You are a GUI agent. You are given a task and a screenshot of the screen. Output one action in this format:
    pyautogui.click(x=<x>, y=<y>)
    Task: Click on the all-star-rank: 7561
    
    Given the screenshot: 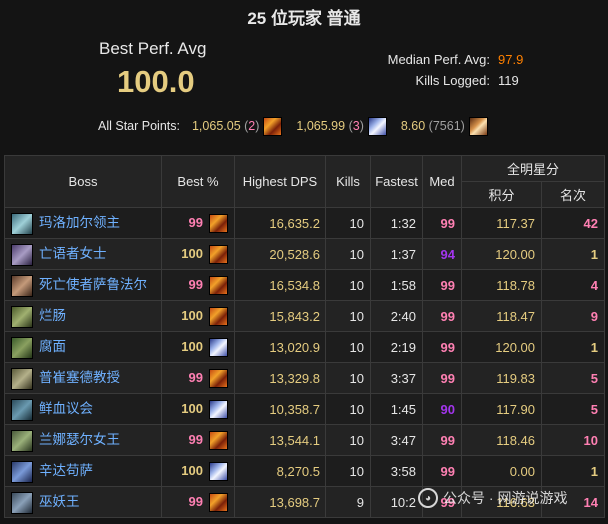 What is the action you would take?
    pyautogui.click(x=446, y=126)
    